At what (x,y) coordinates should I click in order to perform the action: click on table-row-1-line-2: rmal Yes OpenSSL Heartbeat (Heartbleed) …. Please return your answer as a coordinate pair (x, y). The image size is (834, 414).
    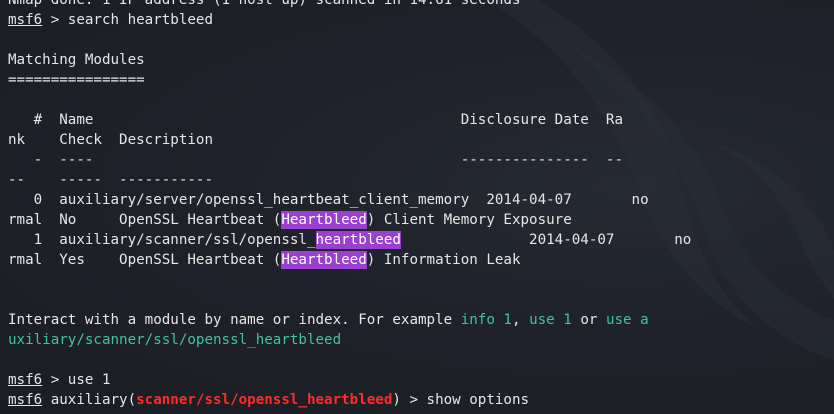
    Looking at the image, I should click on (264, 260).